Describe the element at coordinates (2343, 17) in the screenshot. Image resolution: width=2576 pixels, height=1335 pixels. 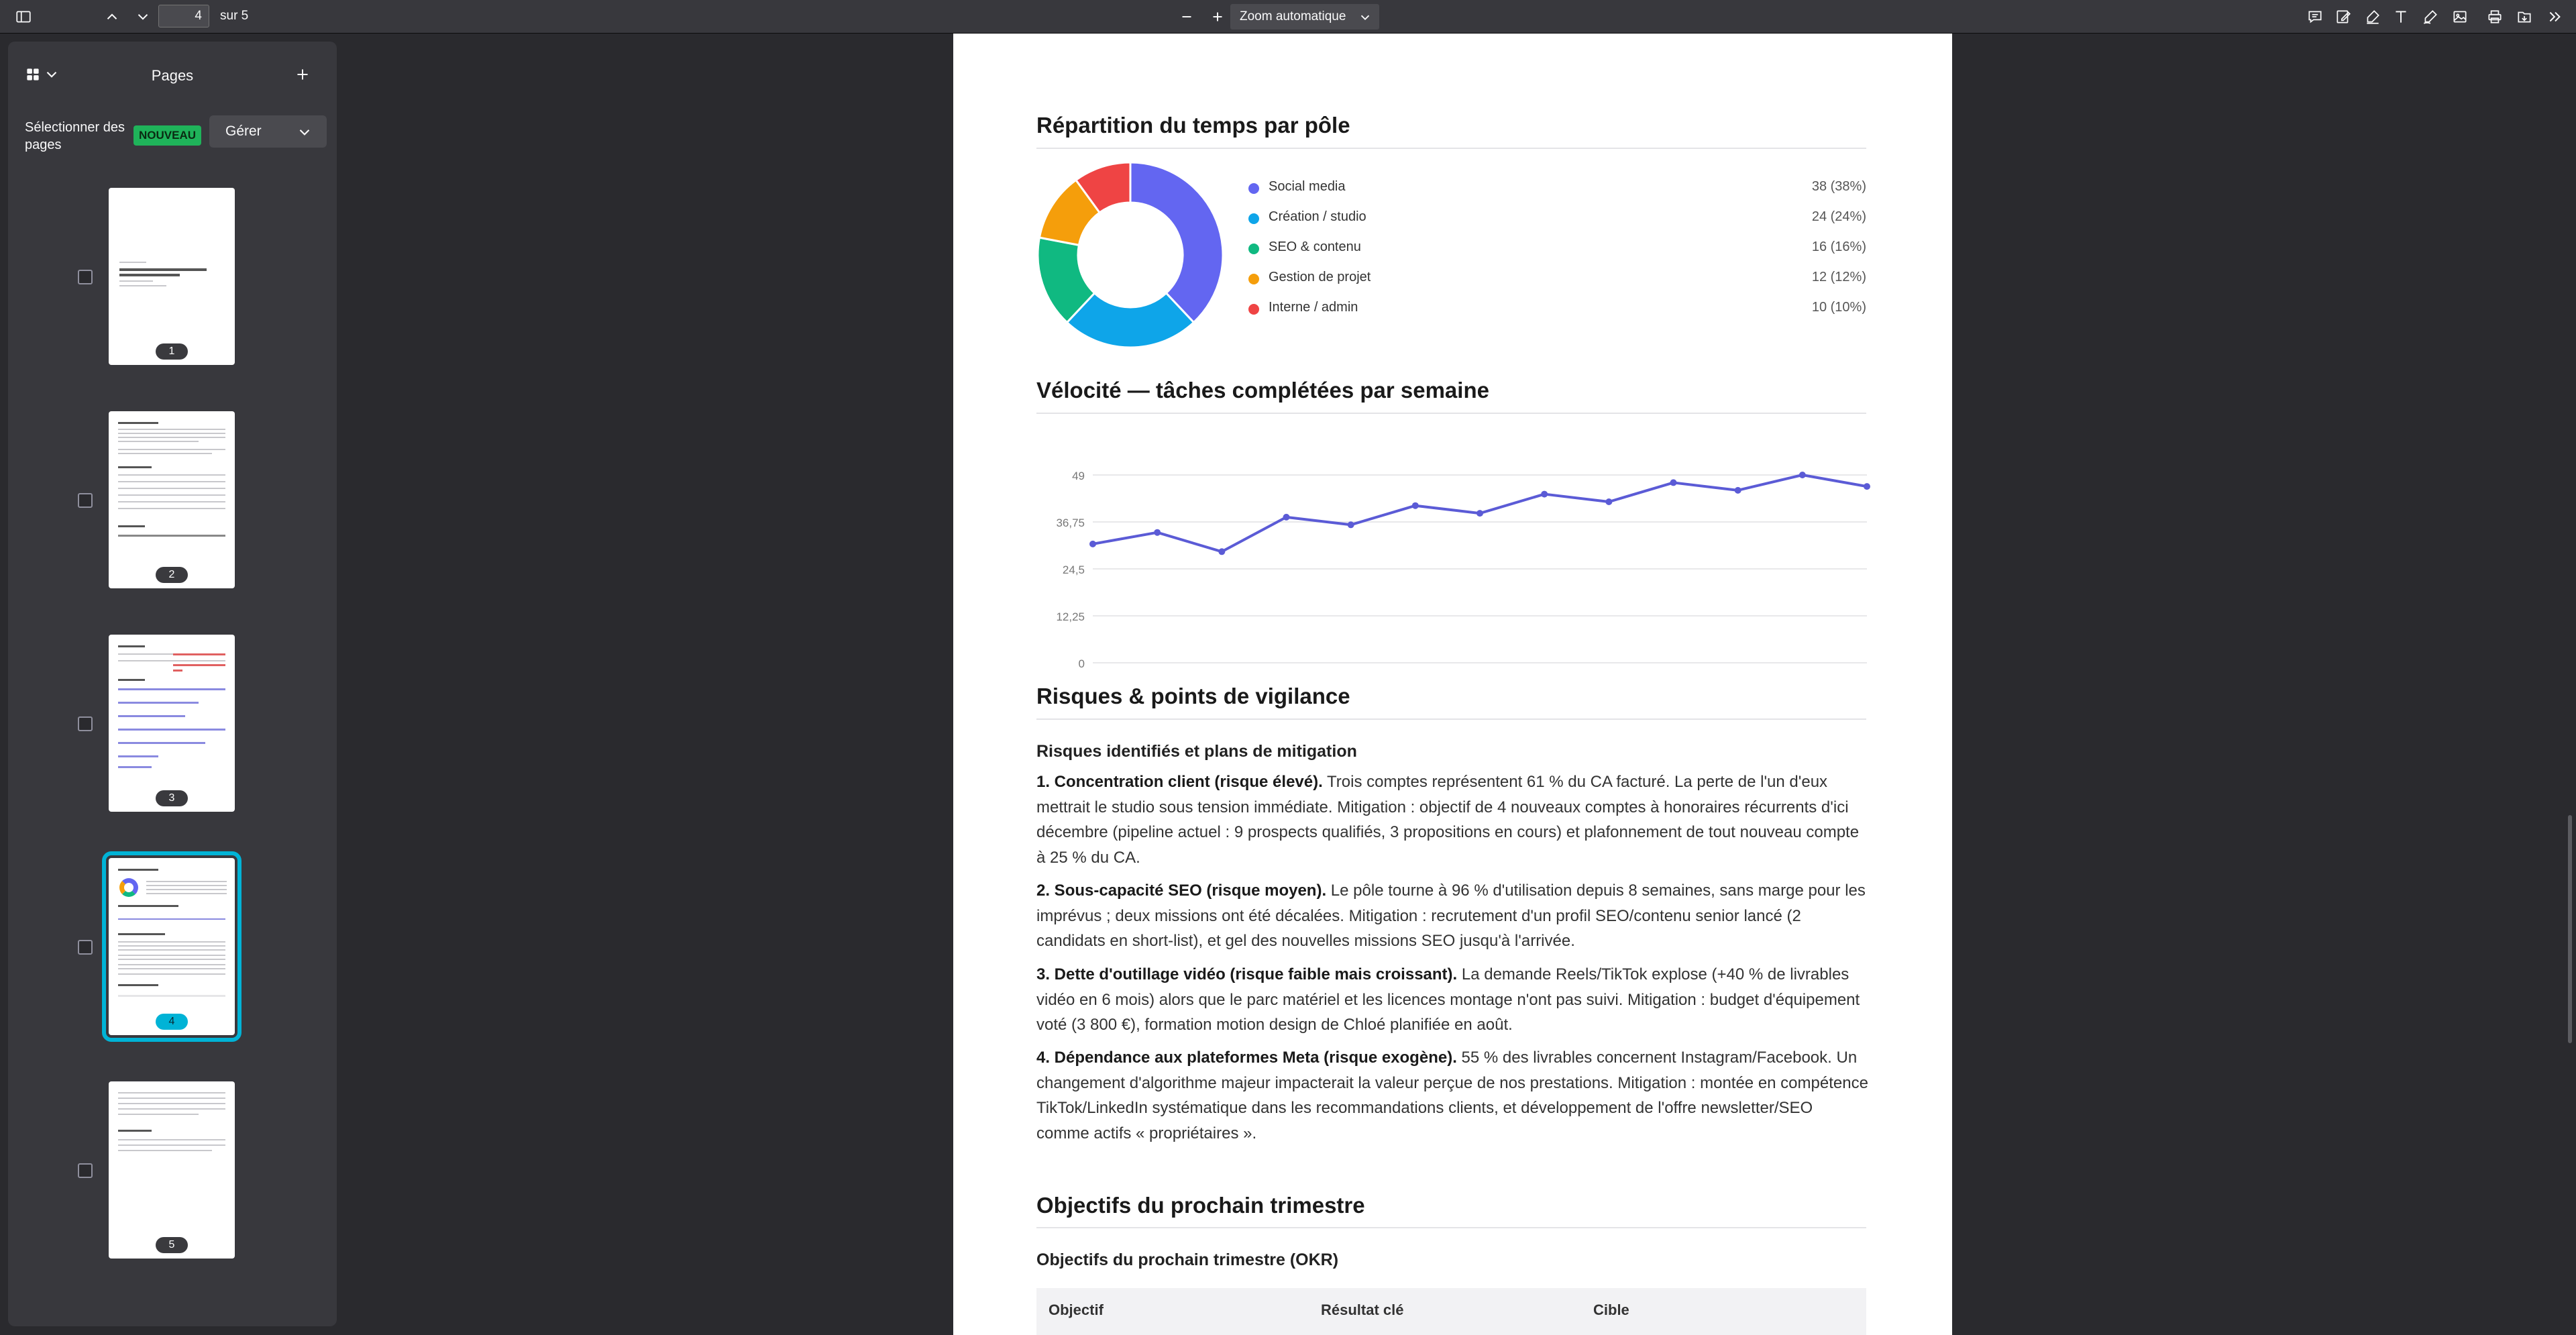
I see `signature-icon` at that location.